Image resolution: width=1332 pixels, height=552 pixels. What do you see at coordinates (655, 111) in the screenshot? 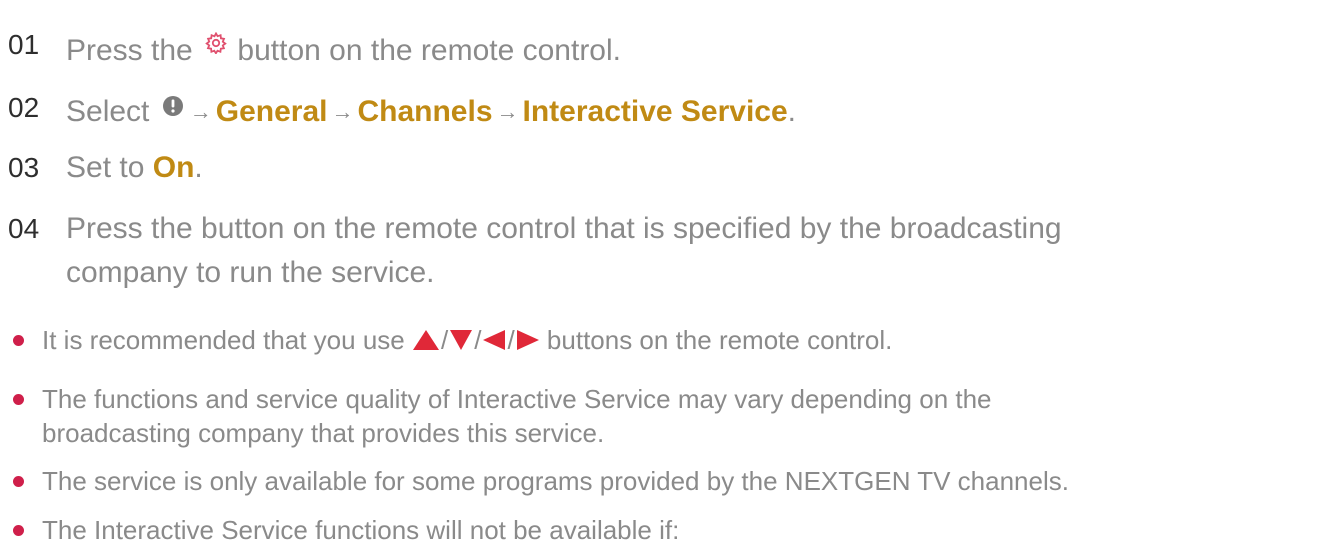
I see `menu-path-interactive-service: Interactive Service` at bounding box center [655, 111].